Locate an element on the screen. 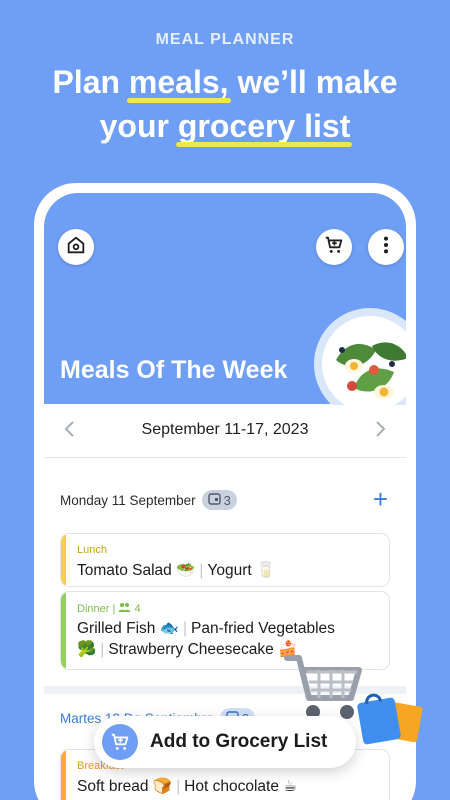 This screenshot has height=800, width=450. food-item: Soft bread 🍞 is located at coordinates (125, 786).